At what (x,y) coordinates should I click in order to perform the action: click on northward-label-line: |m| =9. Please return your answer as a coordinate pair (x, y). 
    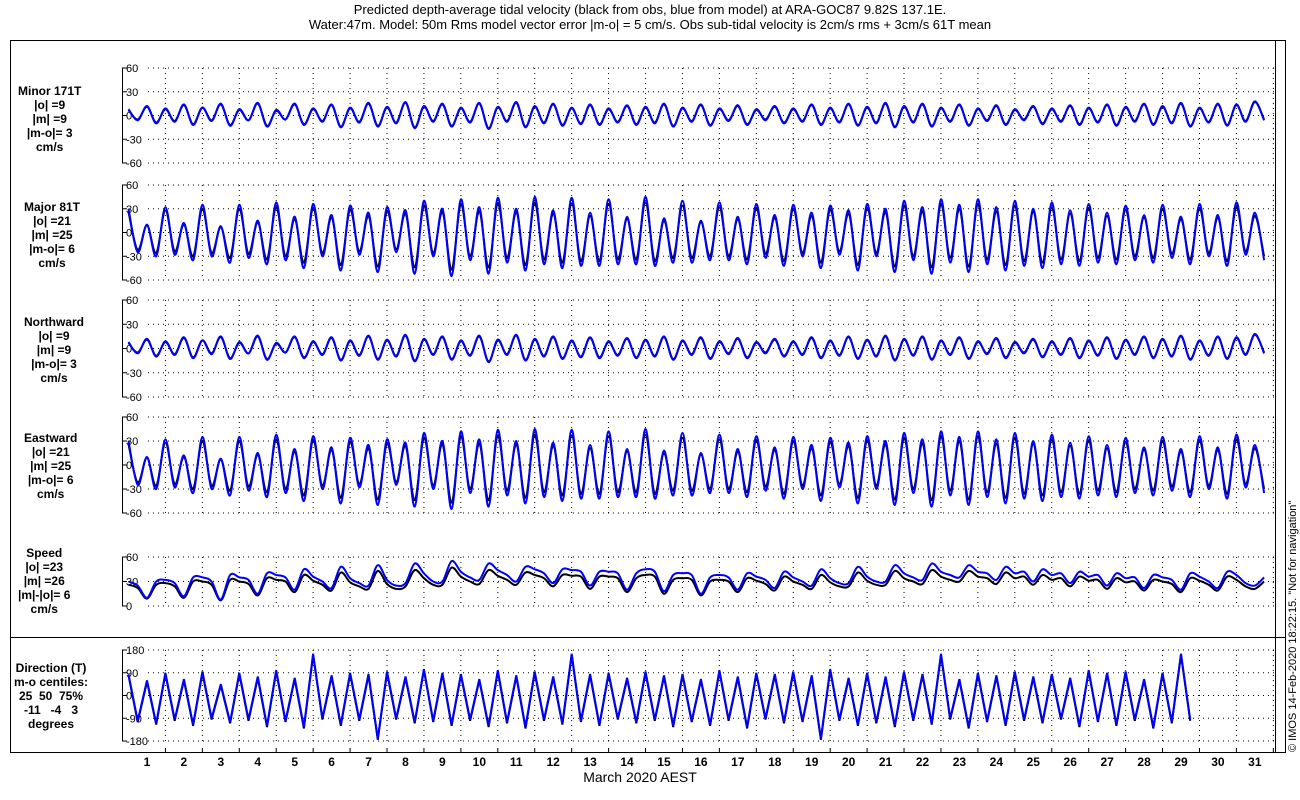
    Looking at the image, I should click on (54, 350).